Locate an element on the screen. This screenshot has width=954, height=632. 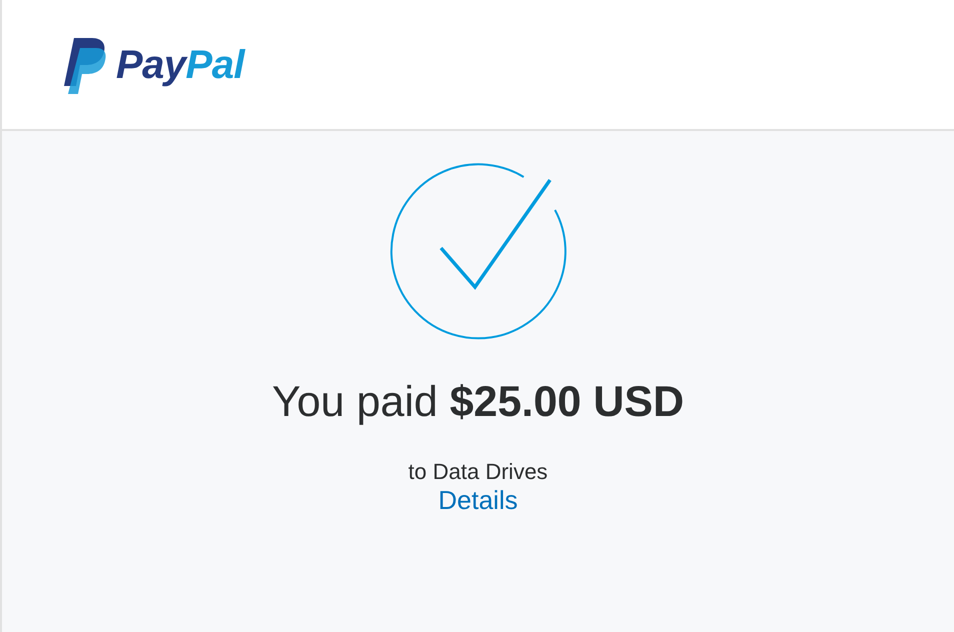
recipient-text: to Data Drives is located at coordinates (478, 471).